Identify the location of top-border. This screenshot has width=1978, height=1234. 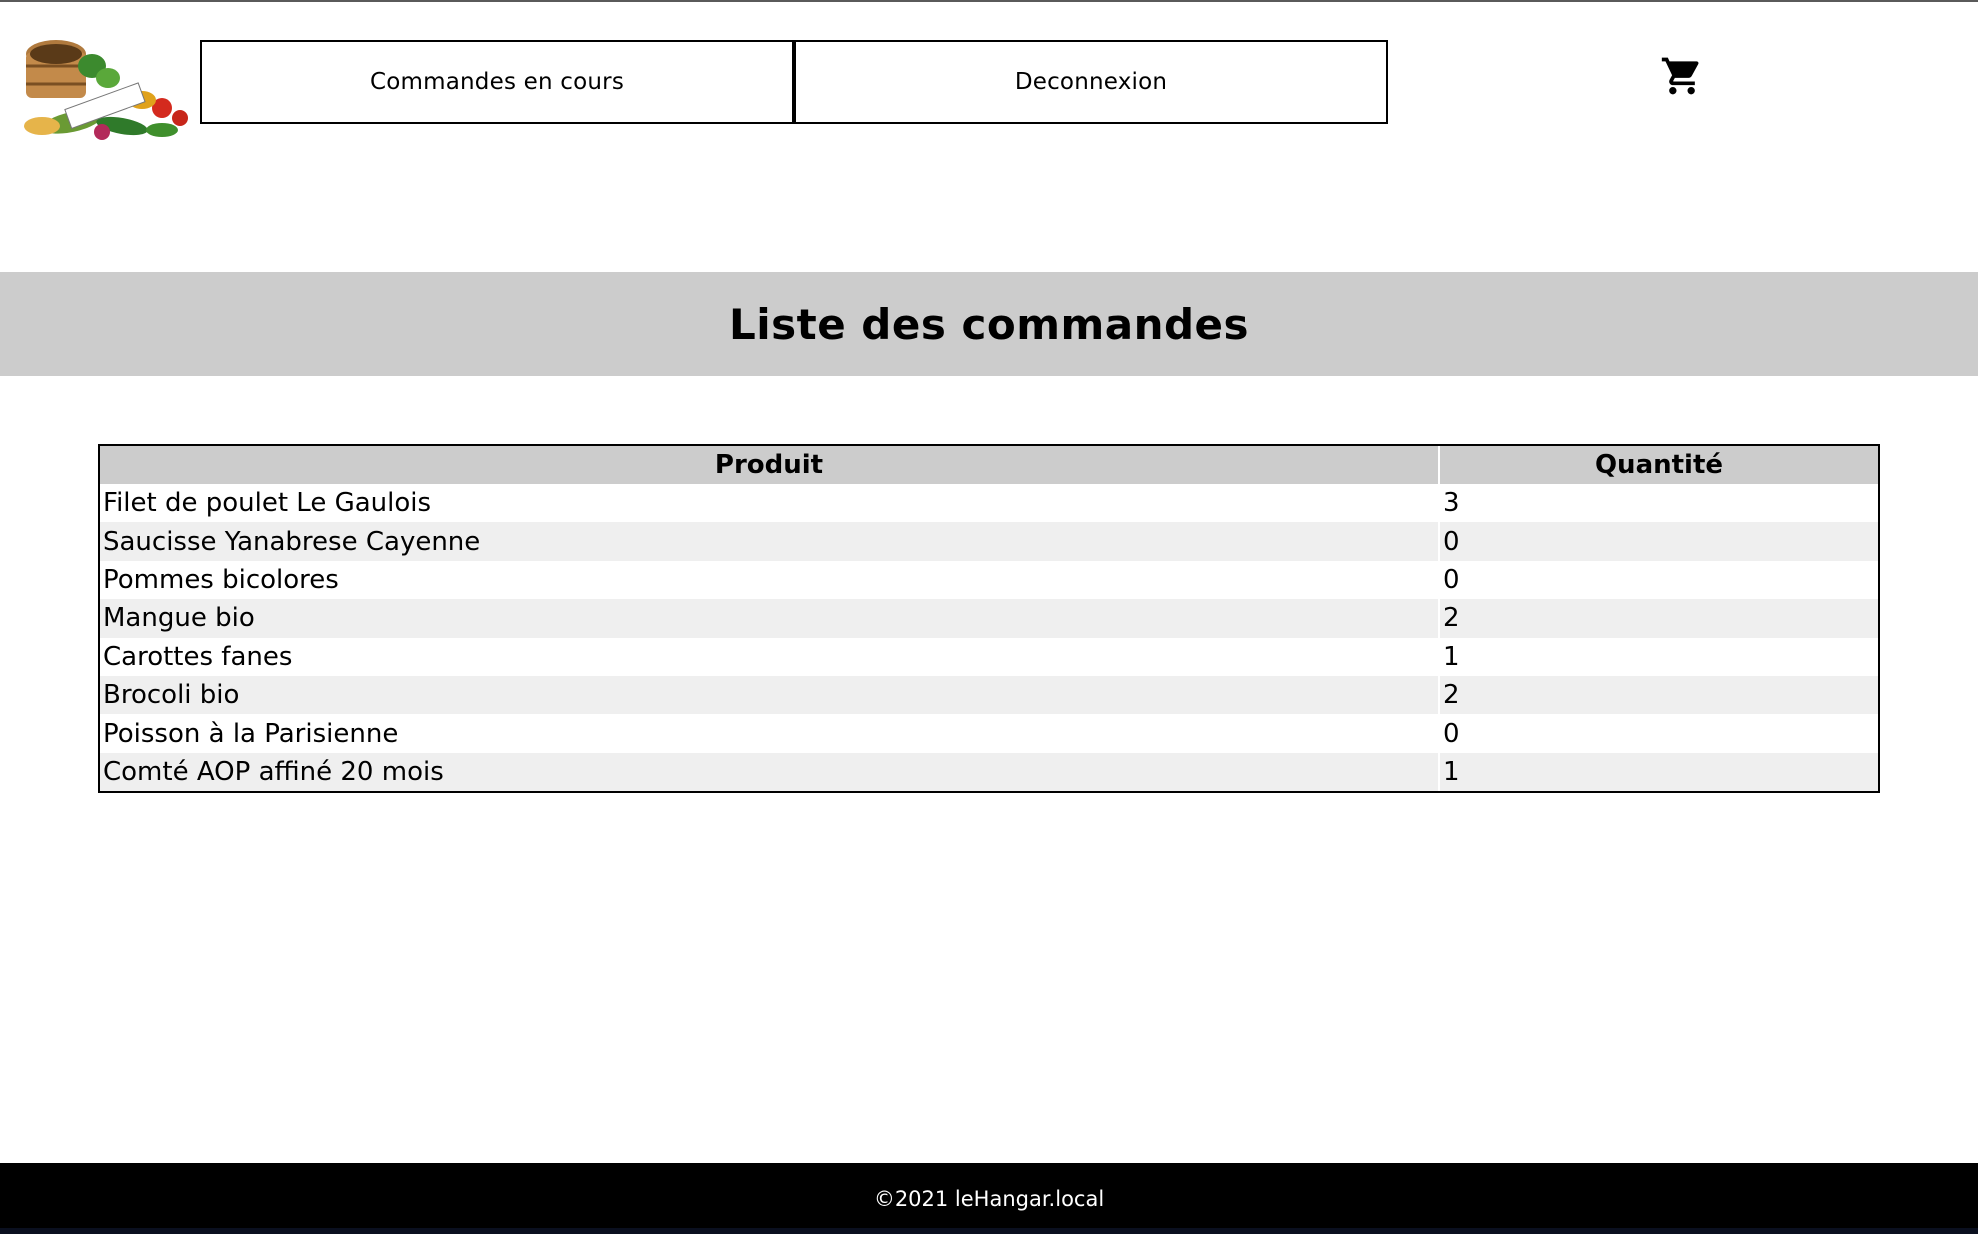
(989, 1).